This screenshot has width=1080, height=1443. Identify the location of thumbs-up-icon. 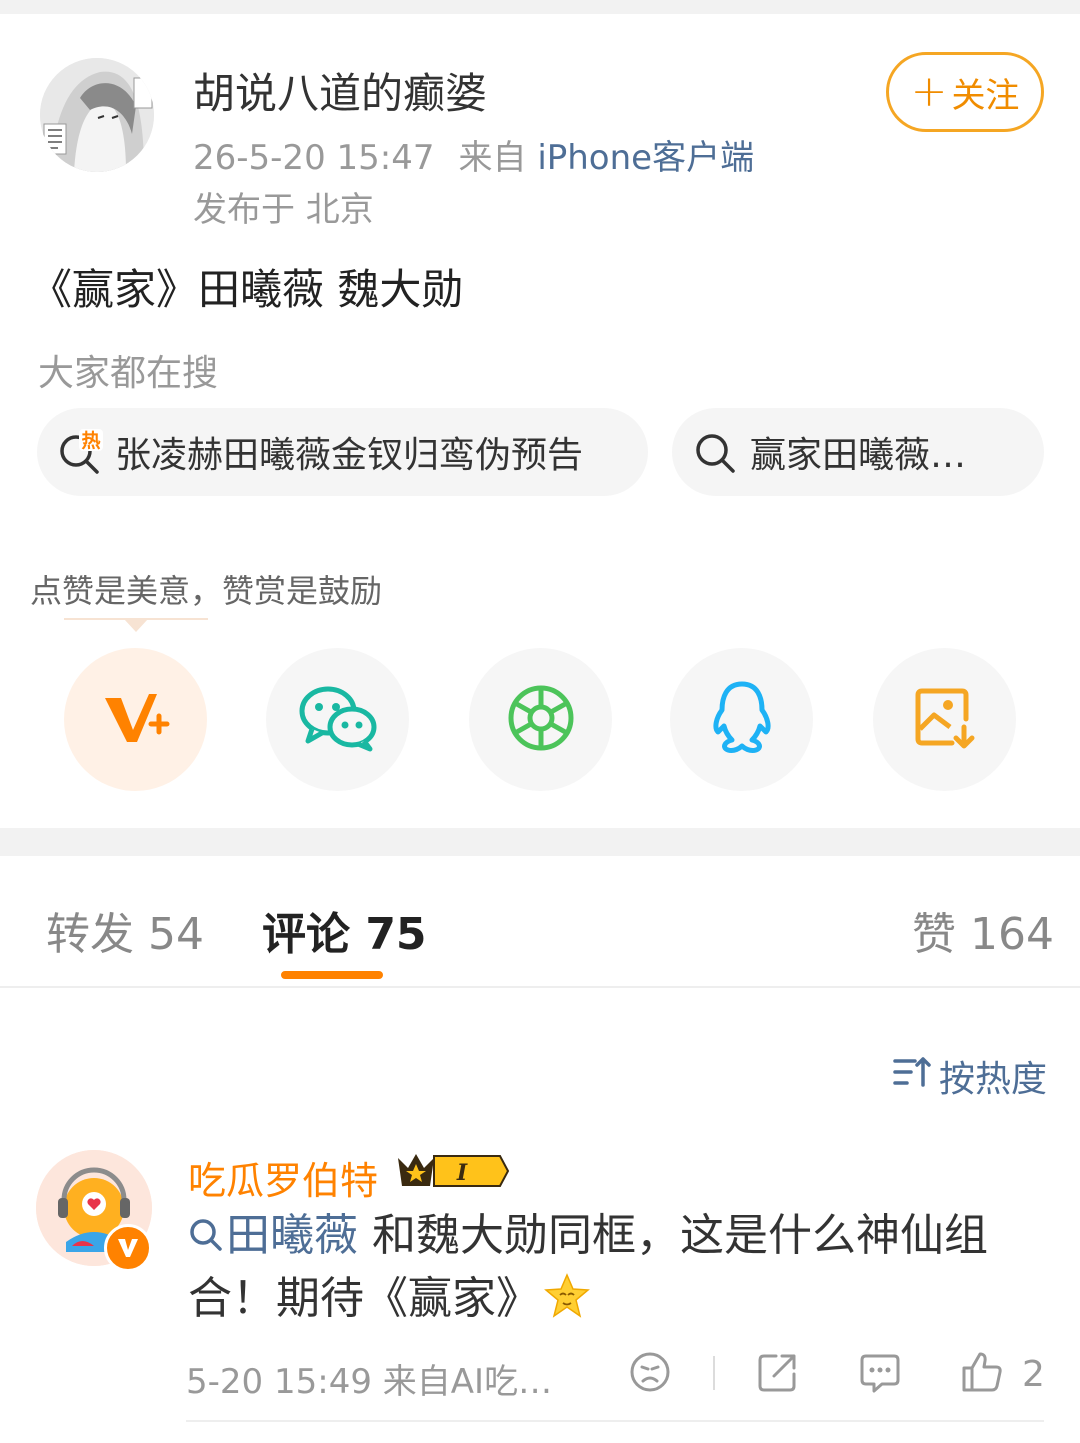
(982, 1374).